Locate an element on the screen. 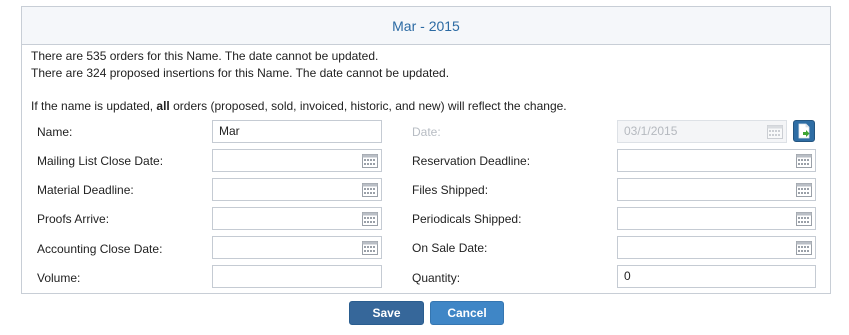  name-value: Mar is located at coordinates (229, 131).